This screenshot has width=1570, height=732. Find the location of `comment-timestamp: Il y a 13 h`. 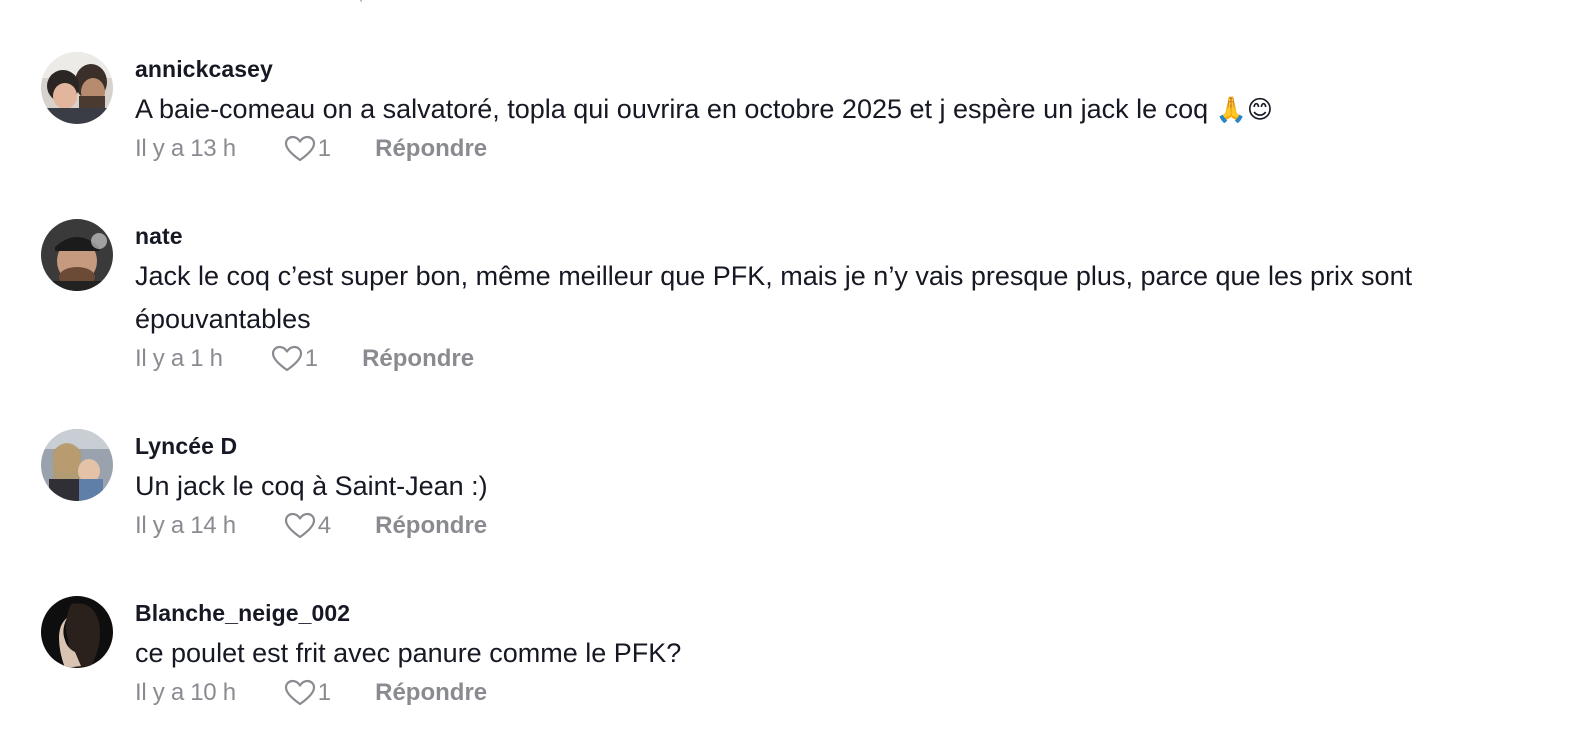

comment-timestamp: Il y a 13 h is located at coordinates (185, 148).